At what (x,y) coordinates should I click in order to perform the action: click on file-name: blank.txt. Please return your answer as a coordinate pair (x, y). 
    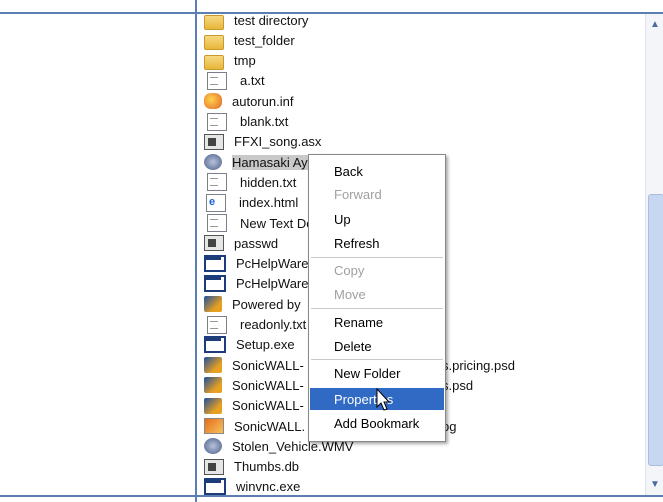
    Looking at the image, I should click on (264, 121).